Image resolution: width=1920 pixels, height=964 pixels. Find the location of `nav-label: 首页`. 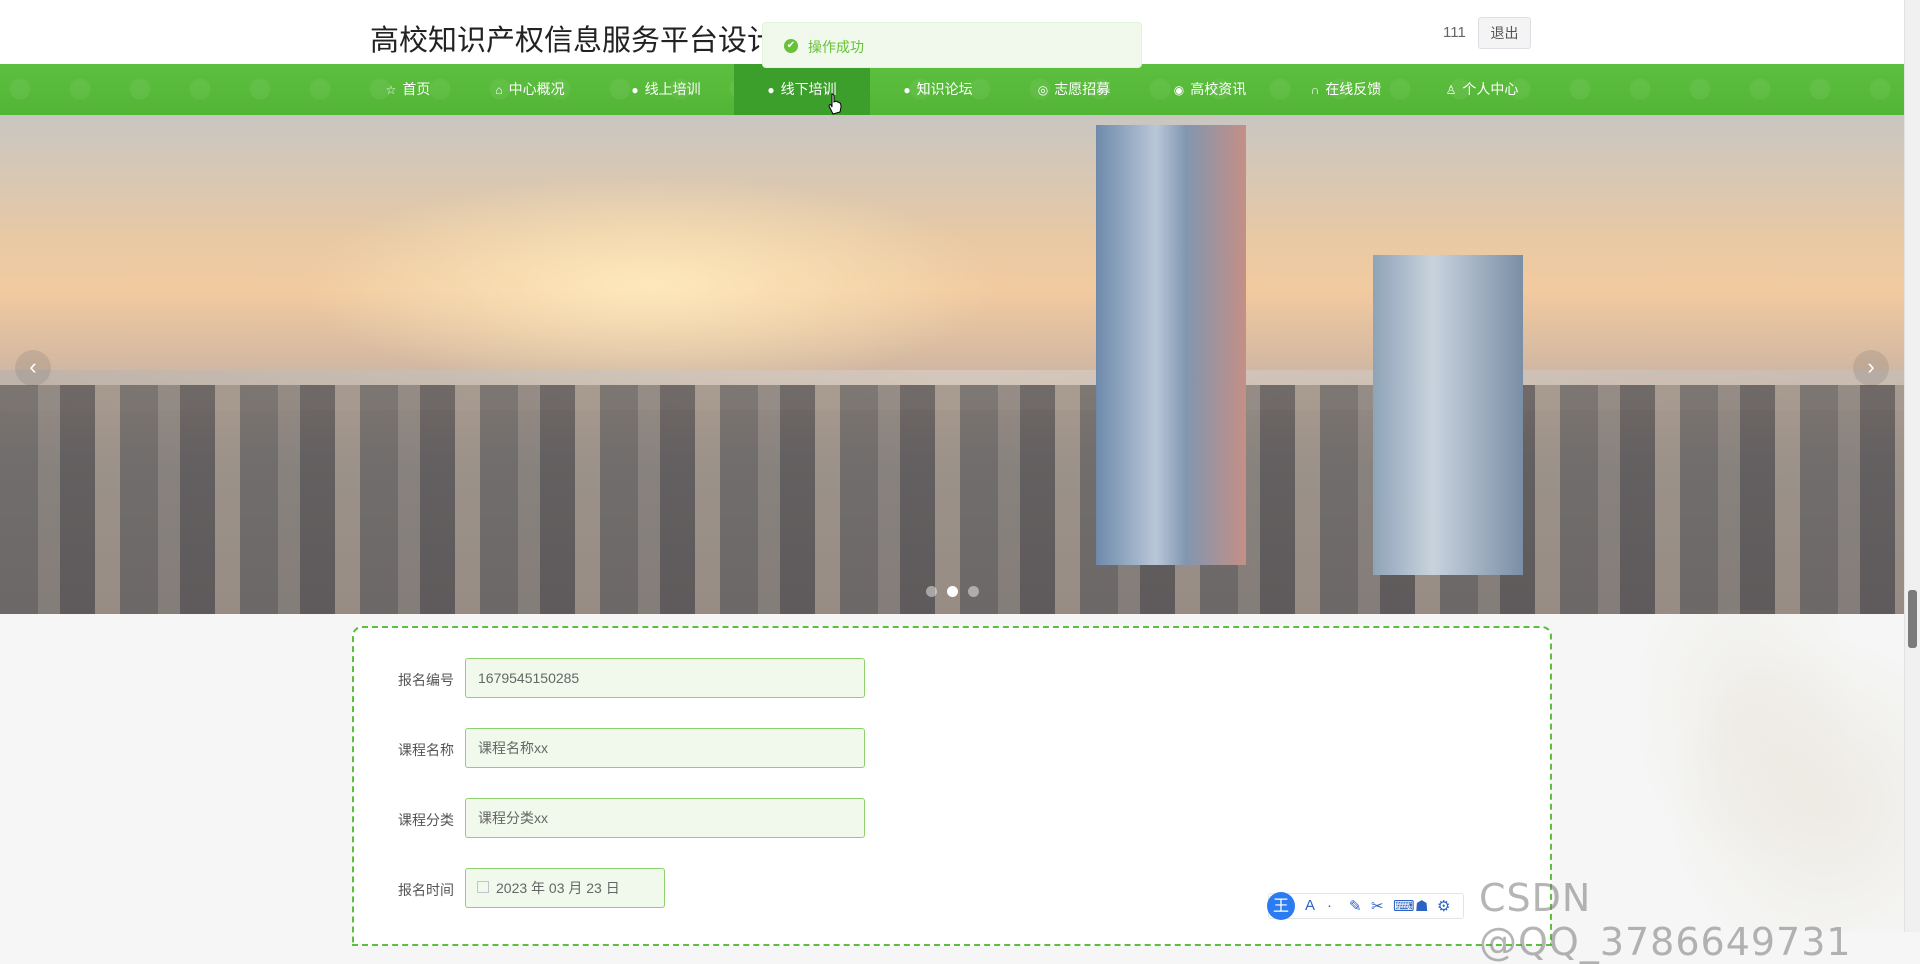

nav-label: 首页 is located at coordinates (416, 89).